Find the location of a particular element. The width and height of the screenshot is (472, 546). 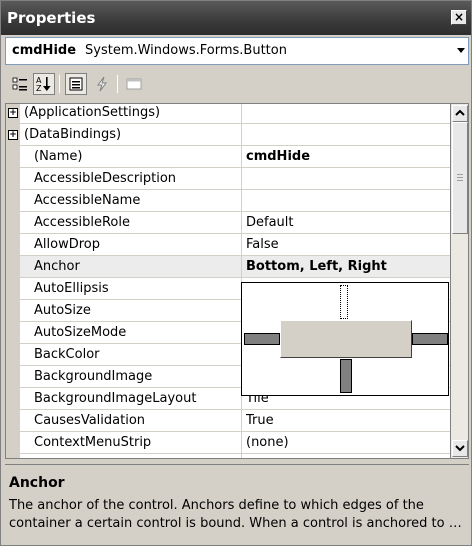

property-row: AllowDrop False is located at coordinates (228, 245).